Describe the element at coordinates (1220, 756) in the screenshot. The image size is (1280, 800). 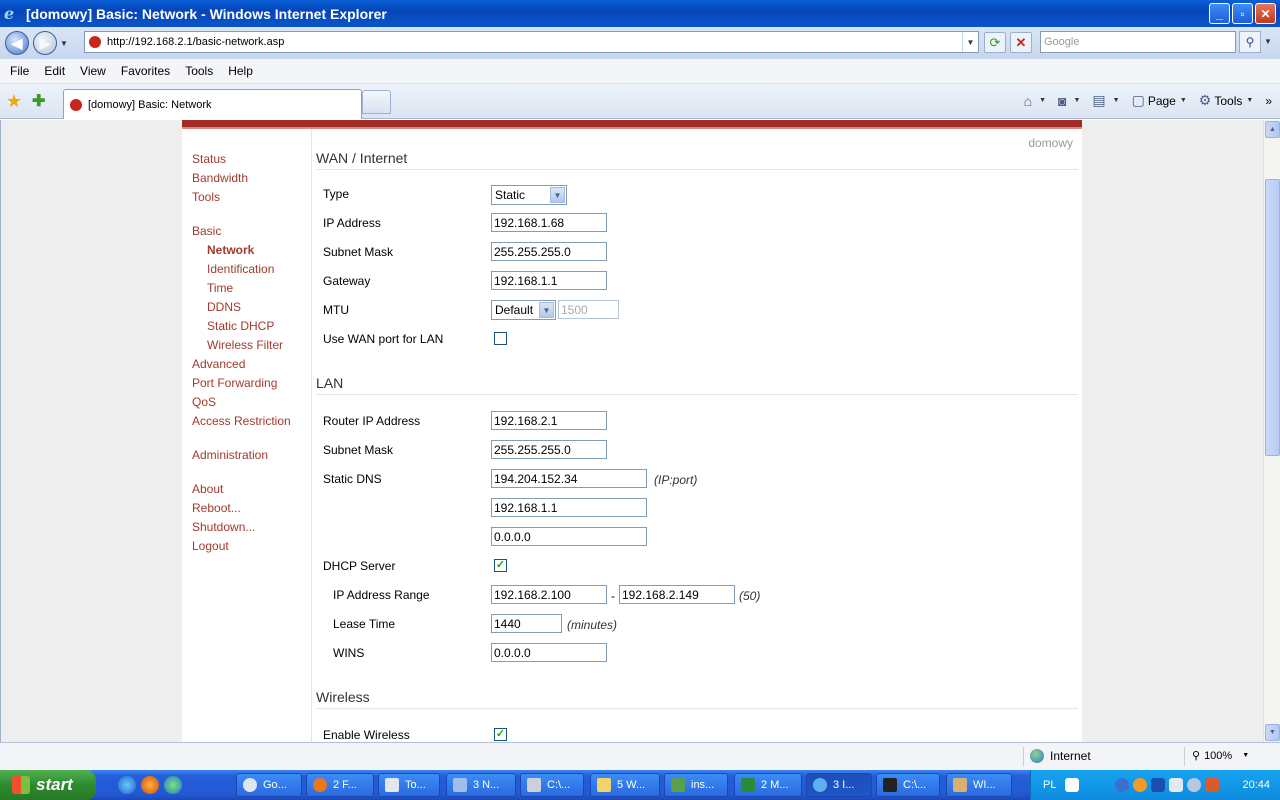
I see `zoom-control: ⚲ 100% ▼` at that location.